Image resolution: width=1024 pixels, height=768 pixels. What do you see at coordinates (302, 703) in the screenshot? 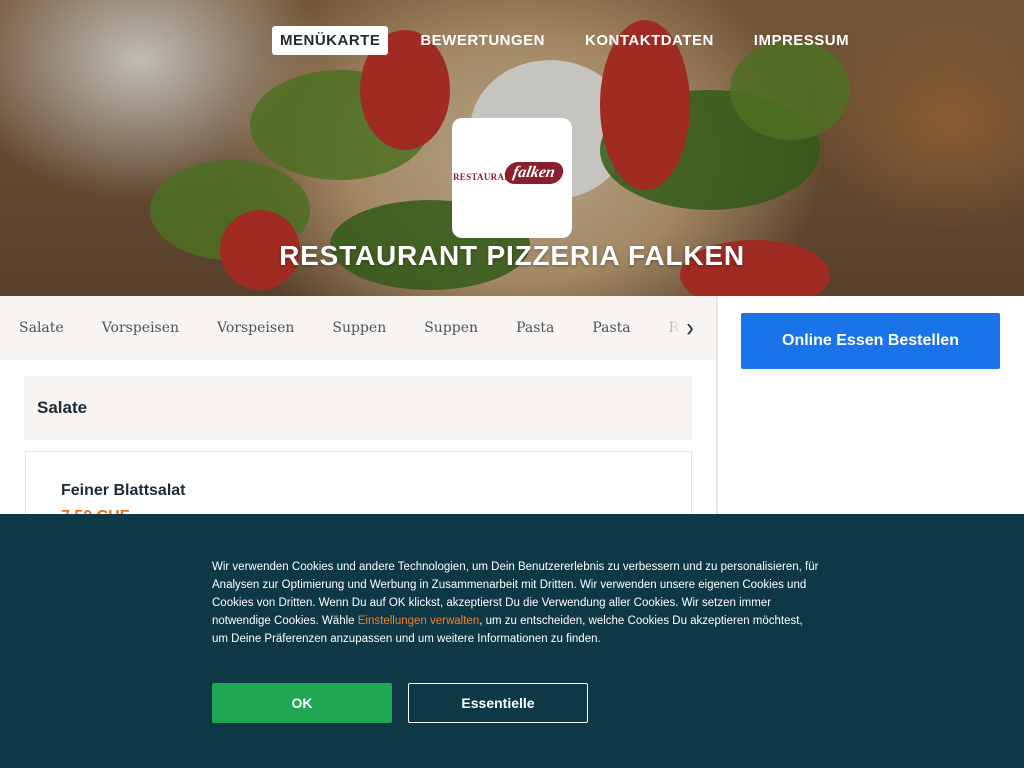
I see `accept-cookies-button: OK` at bounding box center [302, 703].